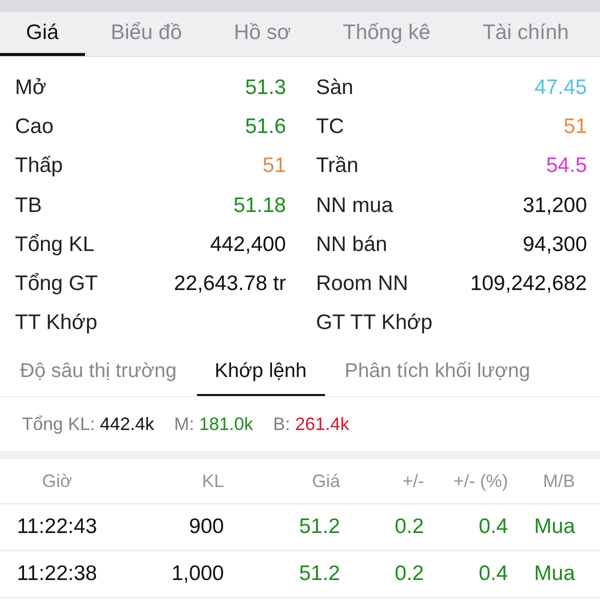 Image resolution: width=600 pixels, height=600 pixels. What do you see at coordinates (558, 481) in the screenshot?
I see `column-header: M/B` at bounding box center [558, 481].